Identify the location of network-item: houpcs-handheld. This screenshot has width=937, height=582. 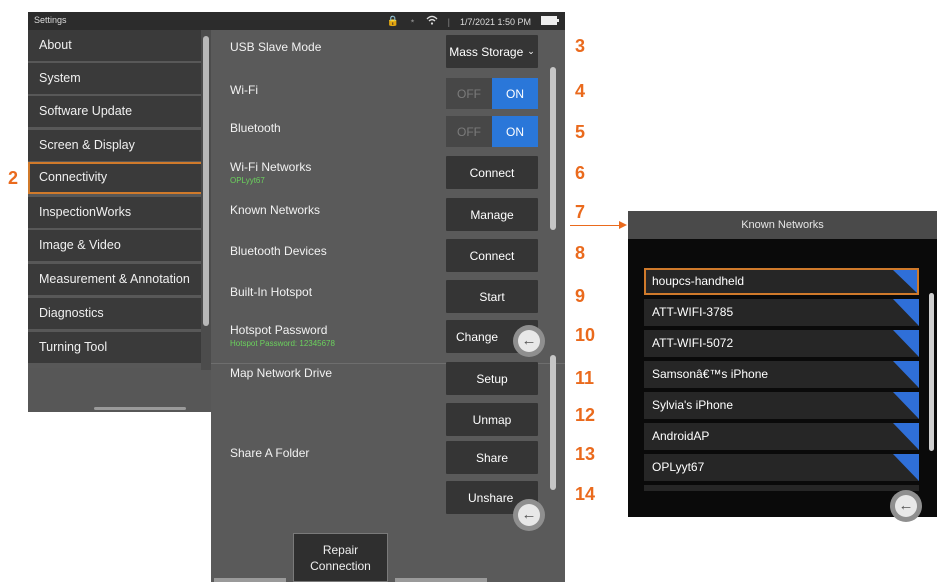
(781, 281).